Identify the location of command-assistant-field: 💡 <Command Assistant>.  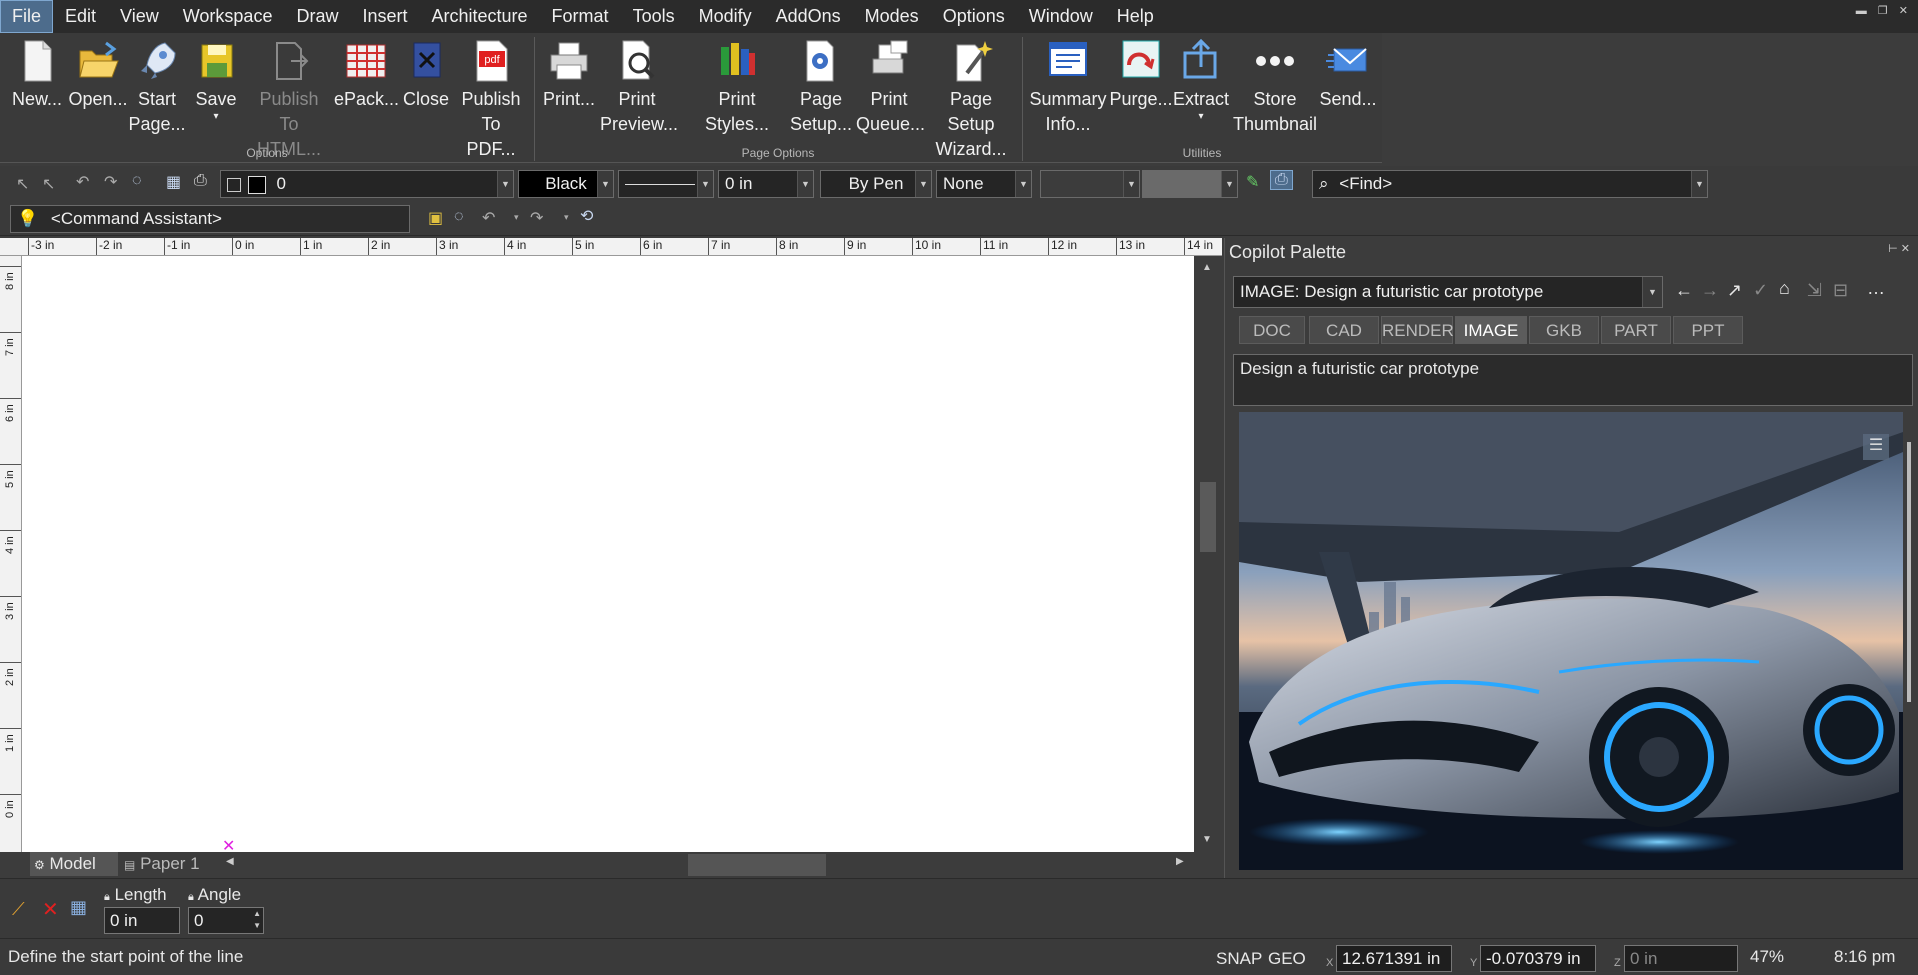
(210, 219).